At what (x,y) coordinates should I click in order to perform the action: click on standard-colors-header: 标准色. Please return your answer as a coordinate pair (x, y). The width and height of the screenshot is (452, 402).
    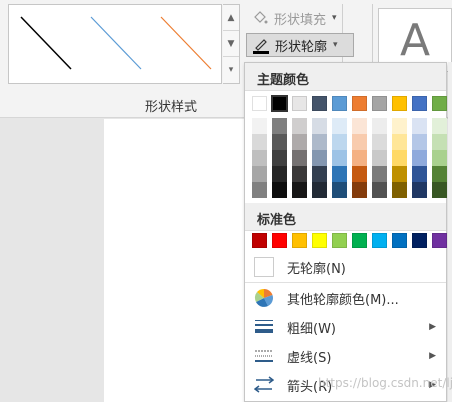
    Looking at the image, I should click on (345, 217).